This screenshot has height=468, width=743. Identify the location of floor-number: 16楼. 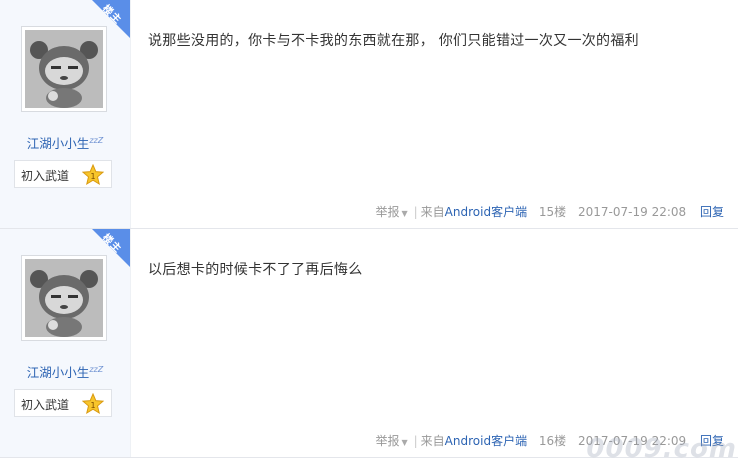
(552, 441).